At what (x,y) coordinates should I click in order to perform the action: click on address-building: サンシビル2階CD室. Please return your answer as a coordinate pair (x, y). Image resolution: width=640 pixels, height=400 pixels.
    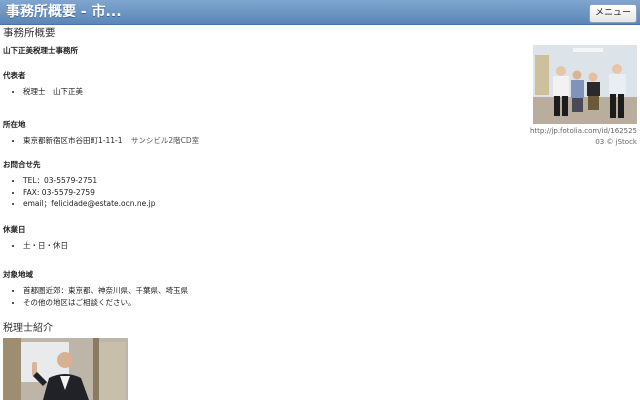
    Looking at the image, I should click on (165, 140).